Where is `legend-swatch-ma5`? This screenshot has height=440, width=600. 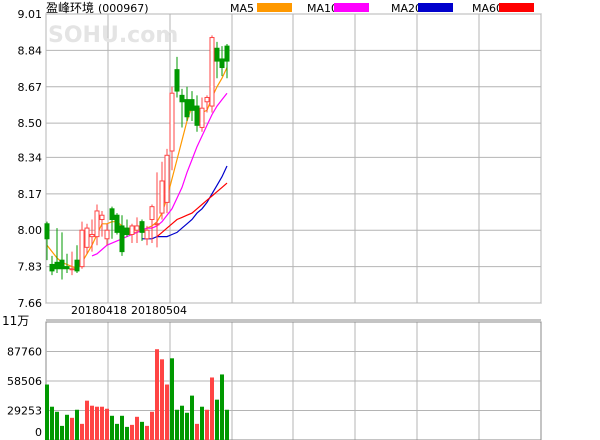 legend-swatch-ma5 is located at coordinates (274, 7).